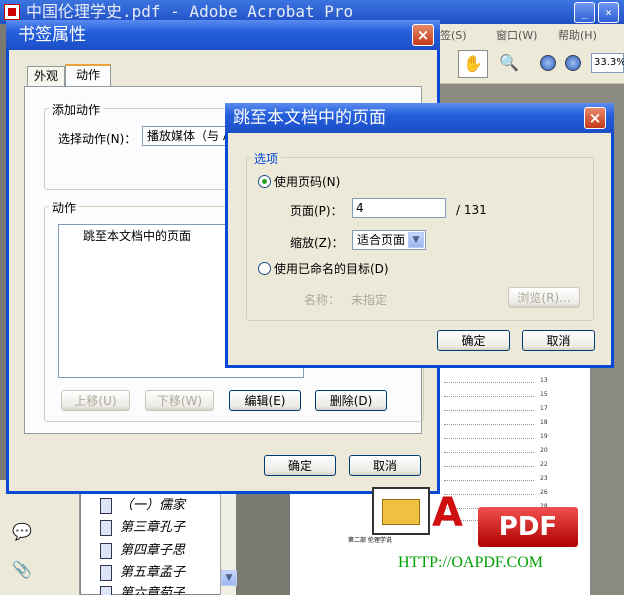 This screenshot has width=624, height=595. I want to click on ok-button: 确定, so click(300, 465).